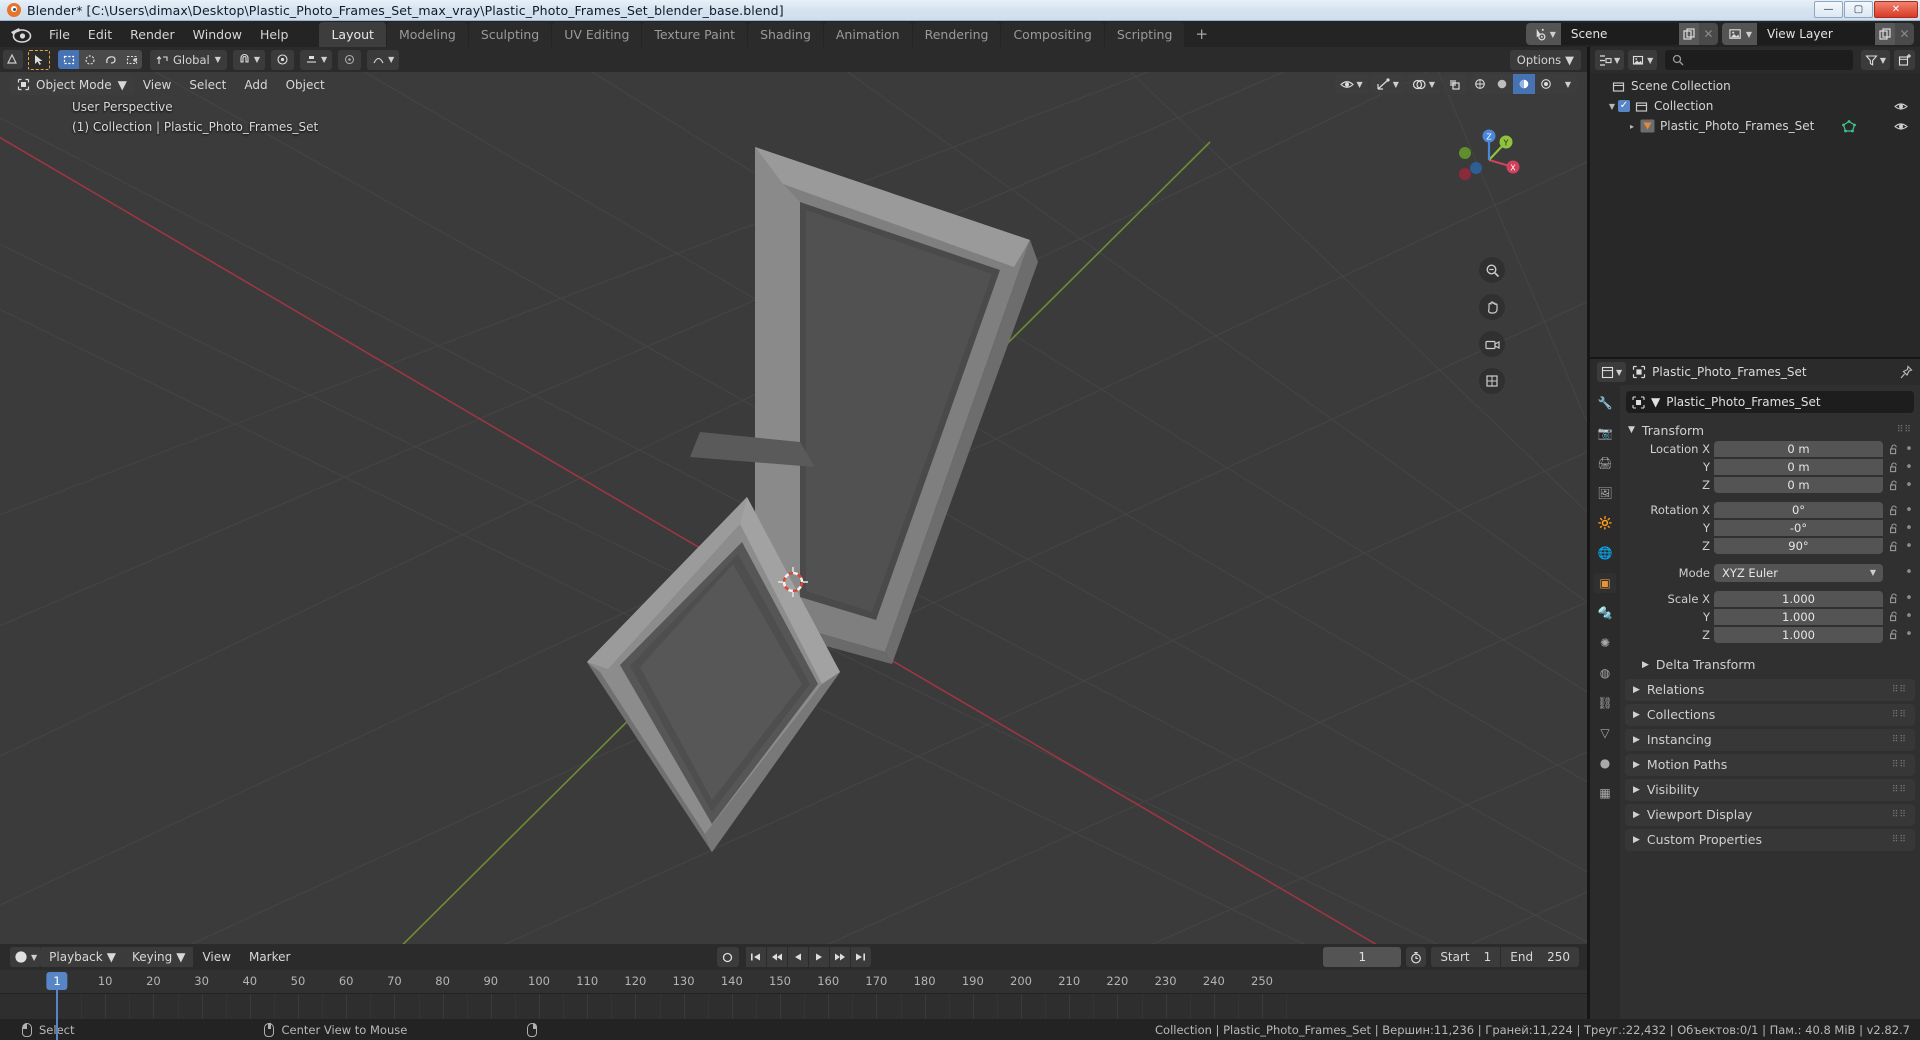  I want to click on previous-keyframe-button, so click(776, 957).